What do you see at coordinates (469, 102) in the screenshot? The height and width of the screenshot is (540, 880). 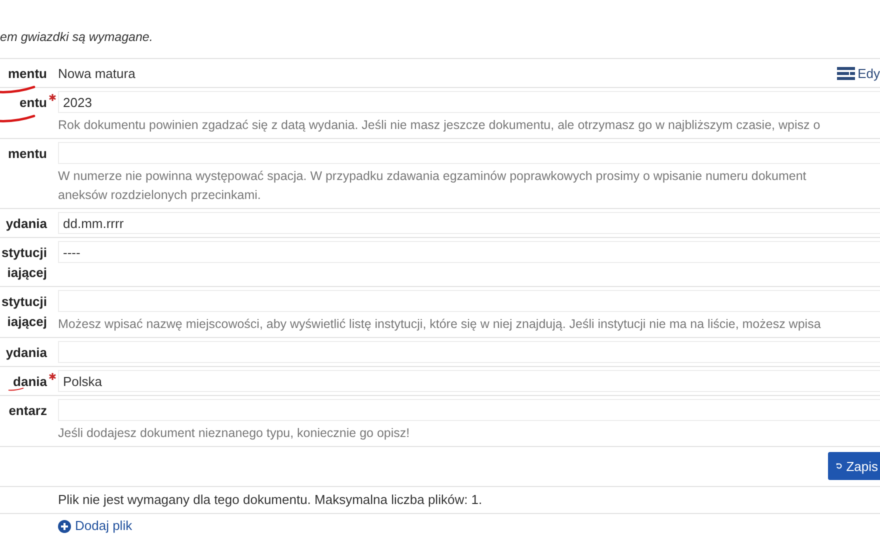 I see `input-field: 2023` at bounding box center [469, 102].